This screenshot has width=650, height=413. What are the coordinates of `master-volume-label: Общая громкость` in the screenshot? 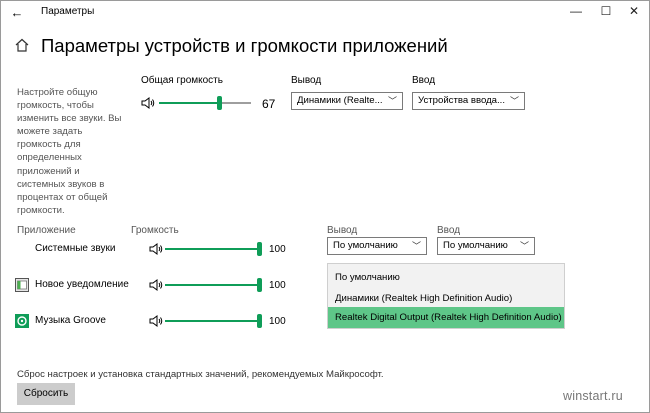 It's located at (182, 80).